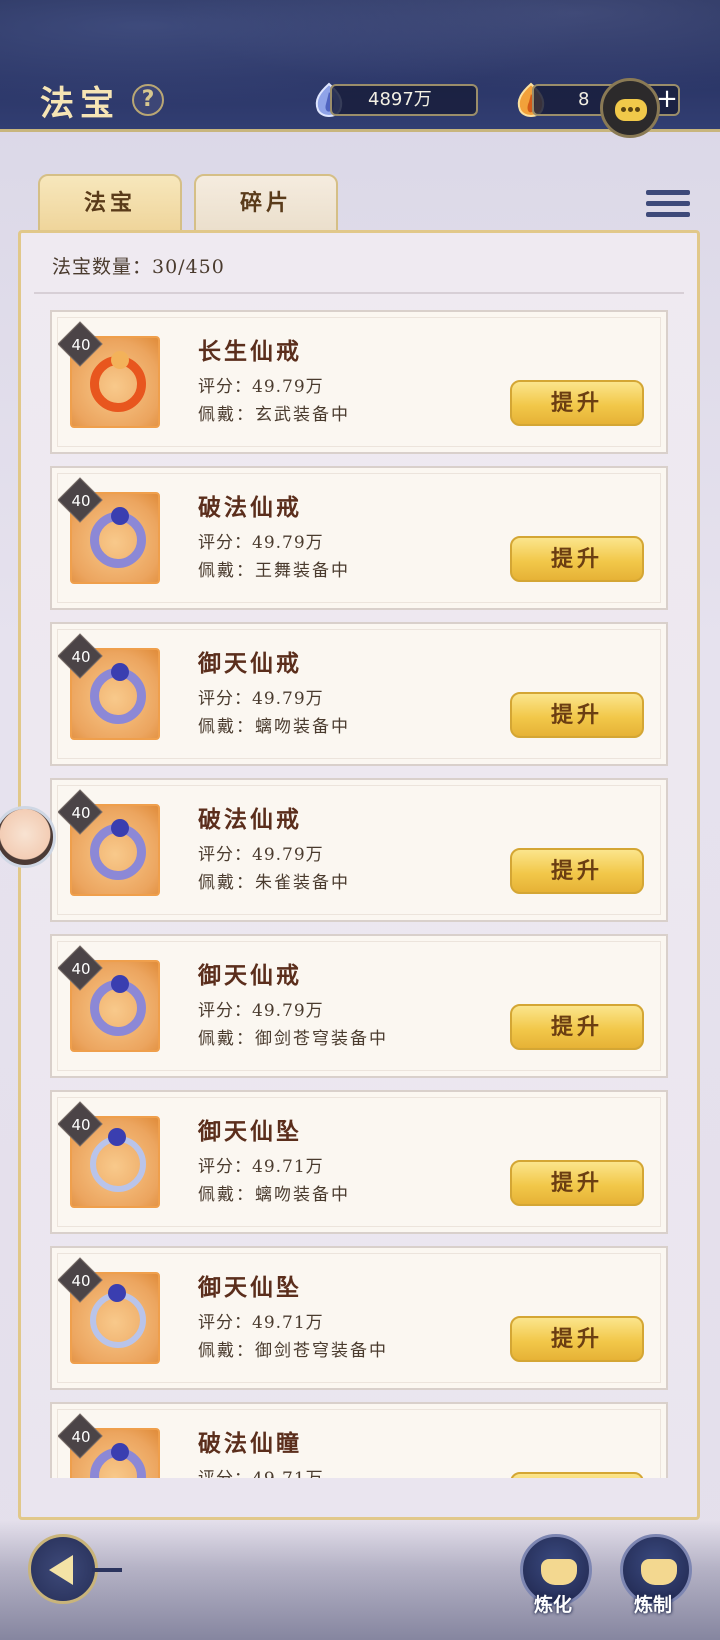 The height and width of the screenshot is (1640, 720). Describe the element at coordinates (359, 1162) in the screenshot. I see `list-item: 40 御天仙坠 评分：49.71万 佩戴：螭吻装备中 提升` at that location.